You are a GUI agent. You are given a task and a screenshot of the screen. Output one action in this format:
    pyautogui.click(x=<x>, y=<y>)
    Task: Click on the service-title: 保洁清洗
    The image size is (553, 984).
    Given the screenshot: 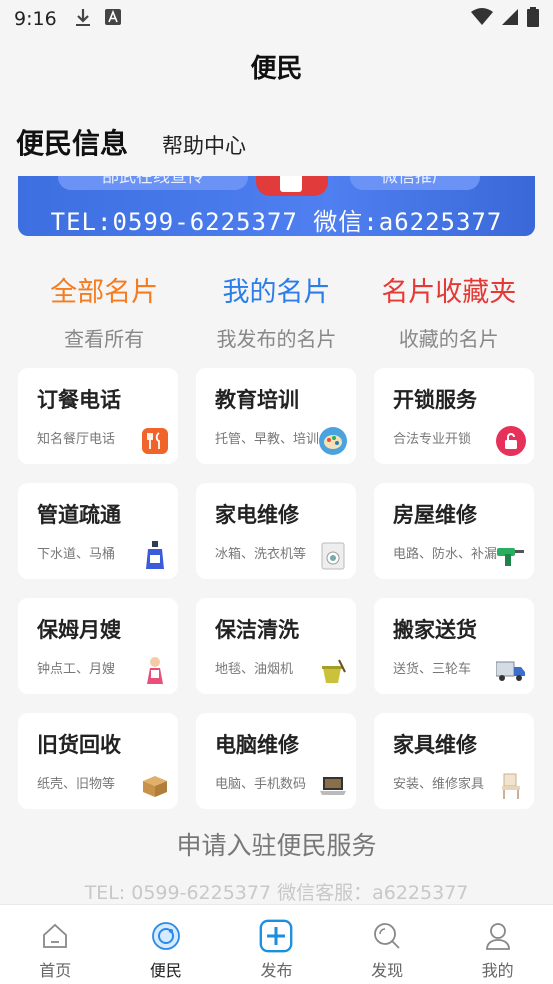 What is the action you would take?
    pyautogui.click(x=257, y=630)
    